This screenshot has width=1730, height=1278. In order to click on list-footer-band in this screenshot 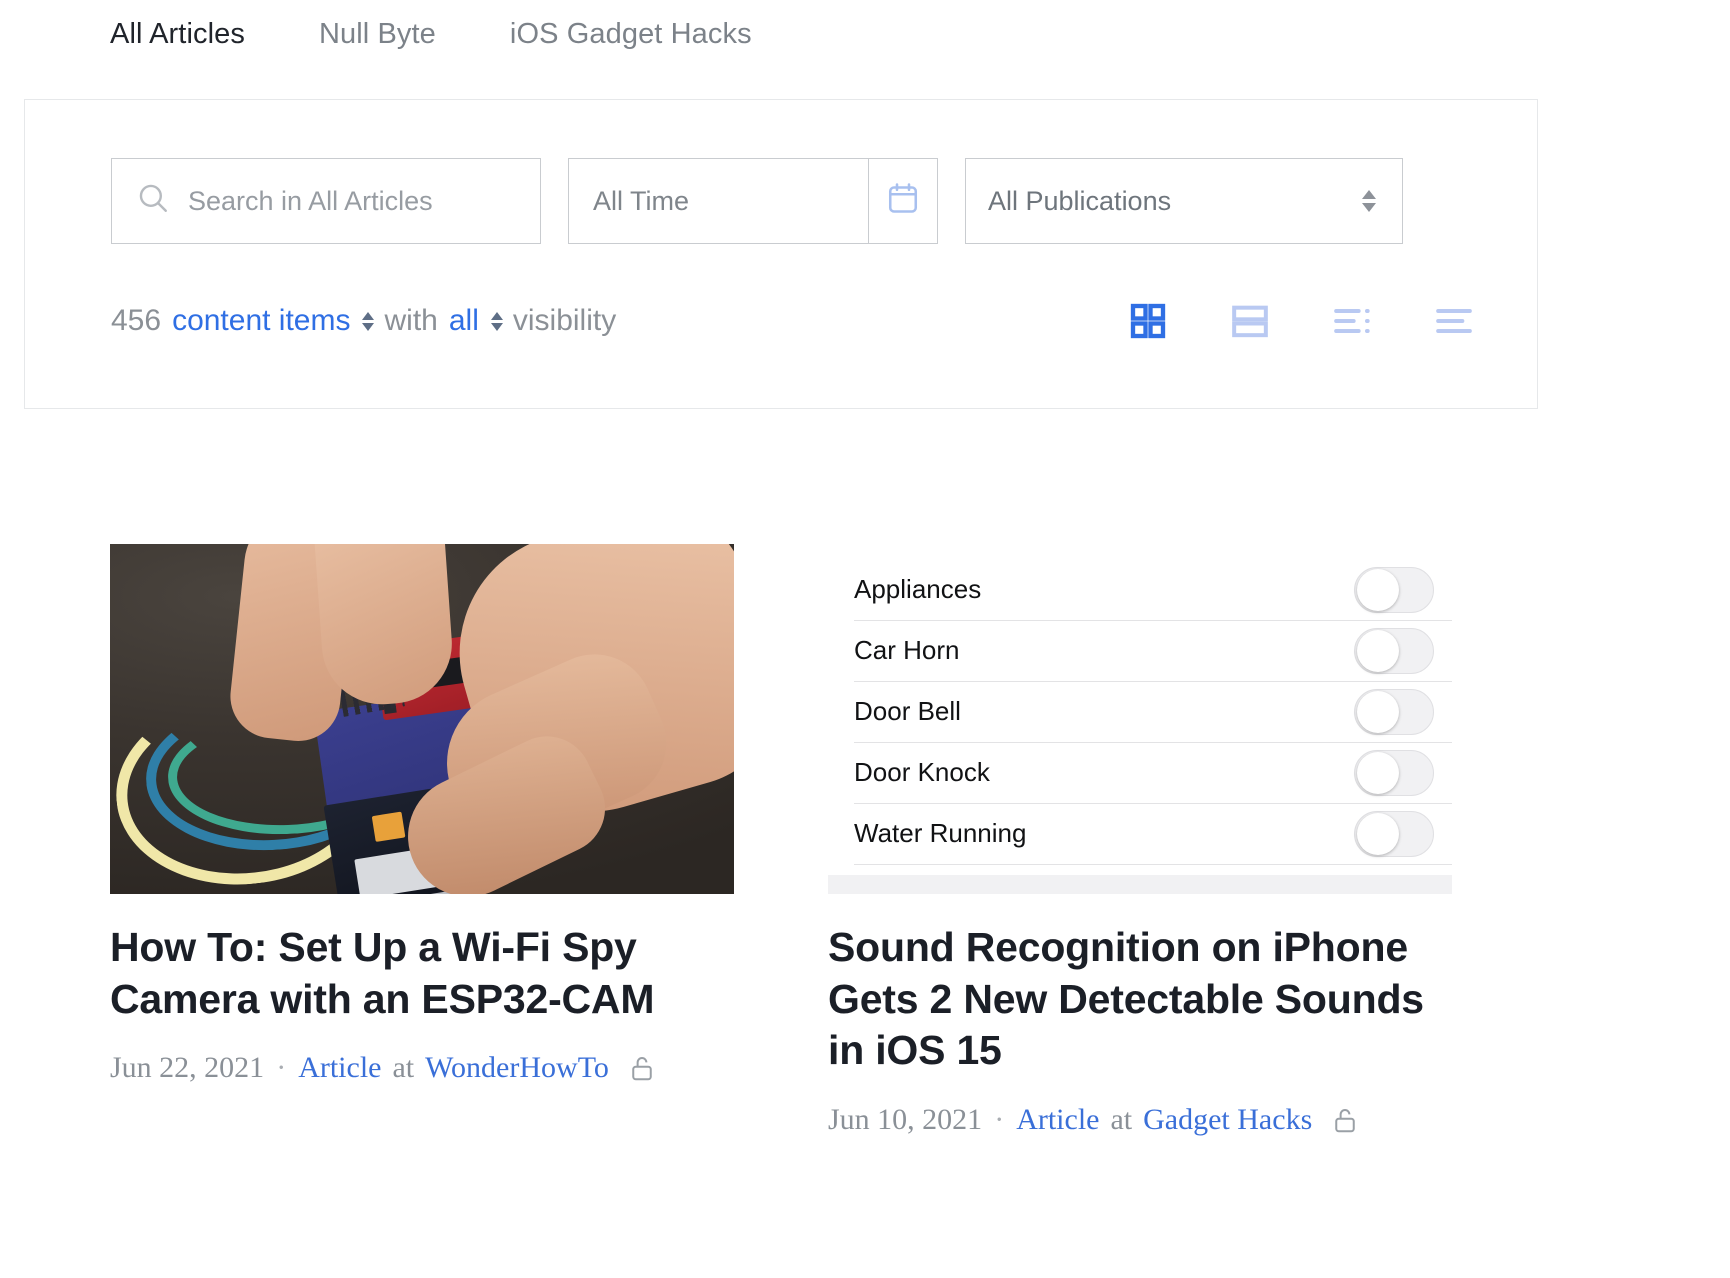, I will do `click(1140, 884)`.